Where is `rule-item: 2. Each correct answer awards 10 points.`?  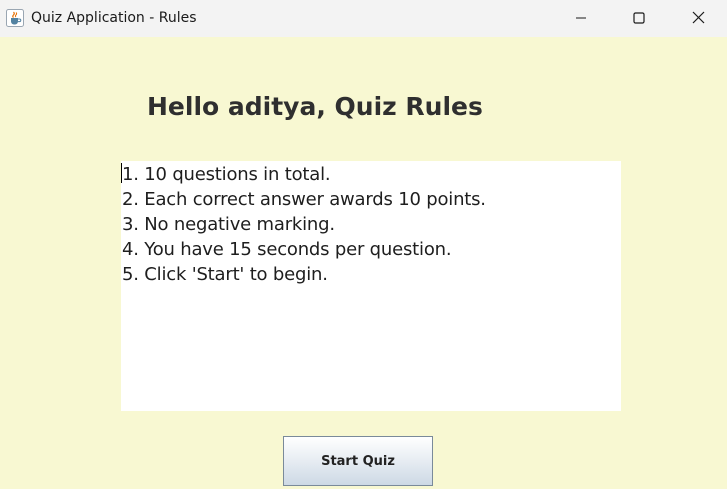
rule-item: 2. Each correct answer awards 10 points. is located at coordinates (304, 199).